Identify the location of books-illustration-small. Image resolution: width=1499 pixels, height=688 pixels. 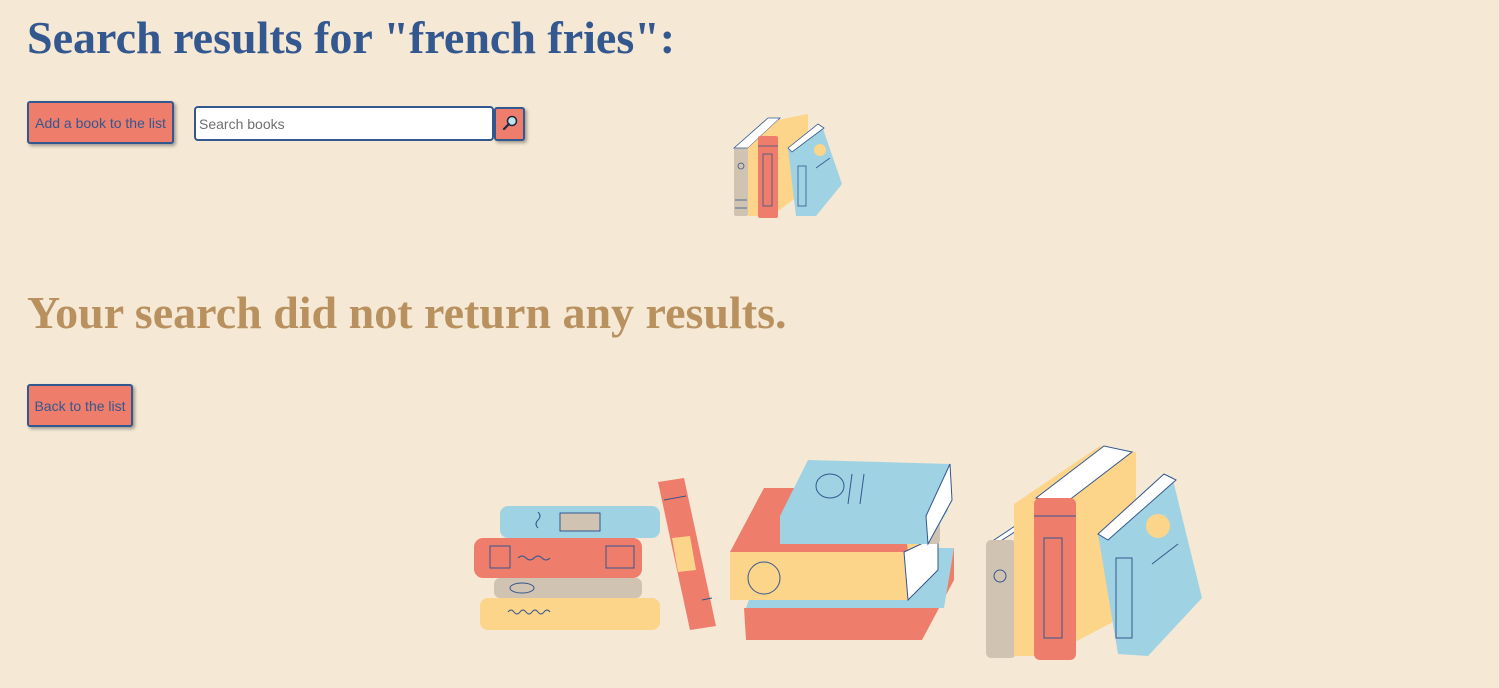
(788, 166).